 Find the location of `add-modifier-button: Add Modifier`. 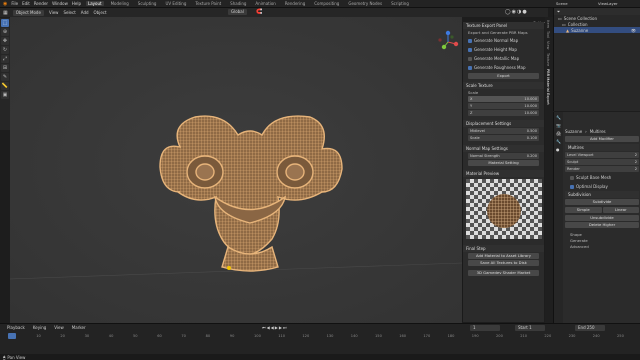

add-modifier-button: Add Modifier is located at coordinates (602, 139).